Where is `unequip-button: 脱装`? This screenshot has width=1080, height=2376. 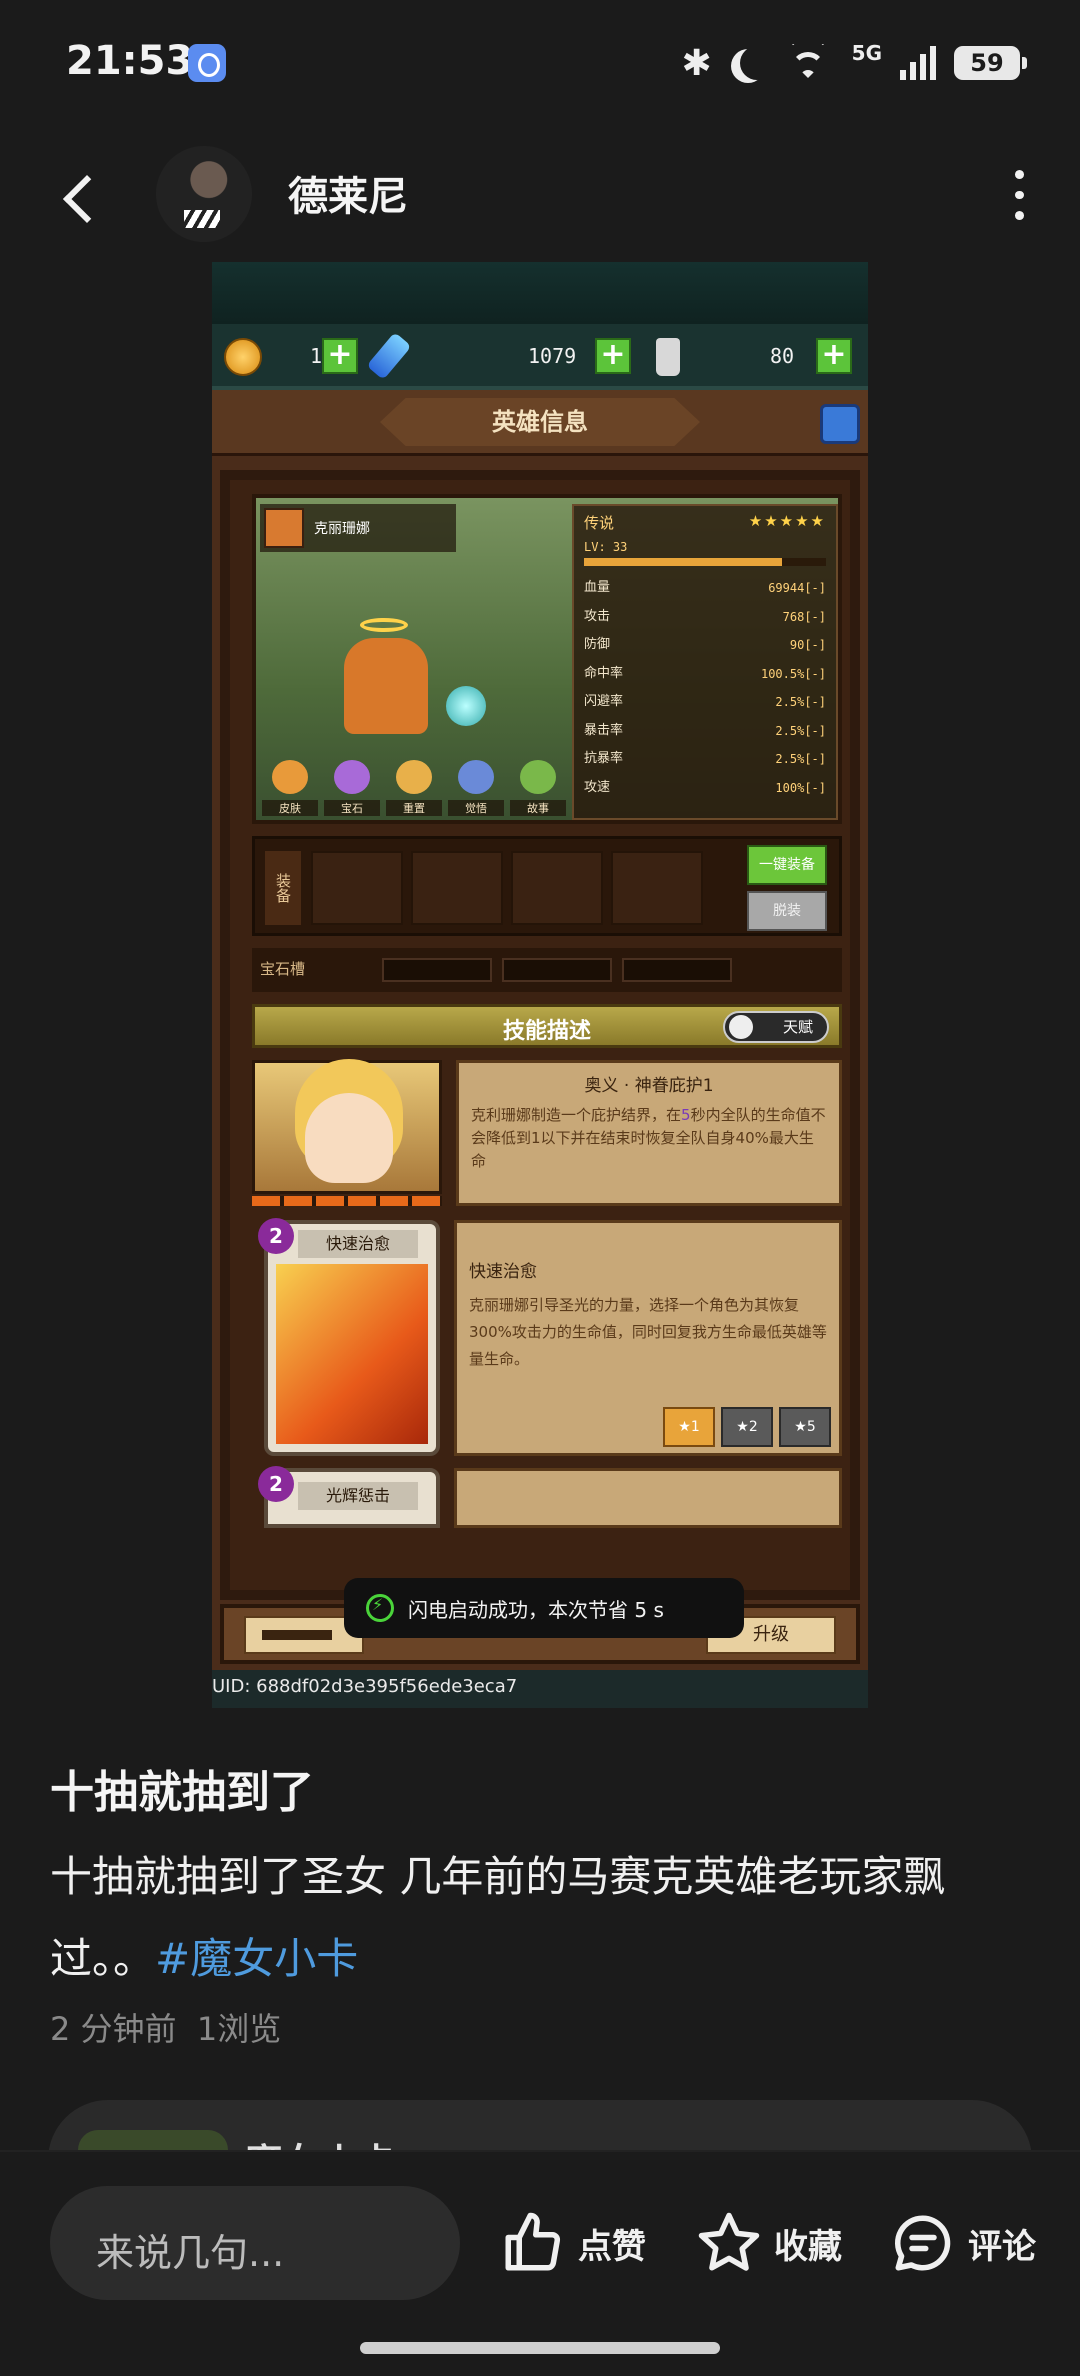 unequip-button: 脱装 is located at coordinates (787, 911).